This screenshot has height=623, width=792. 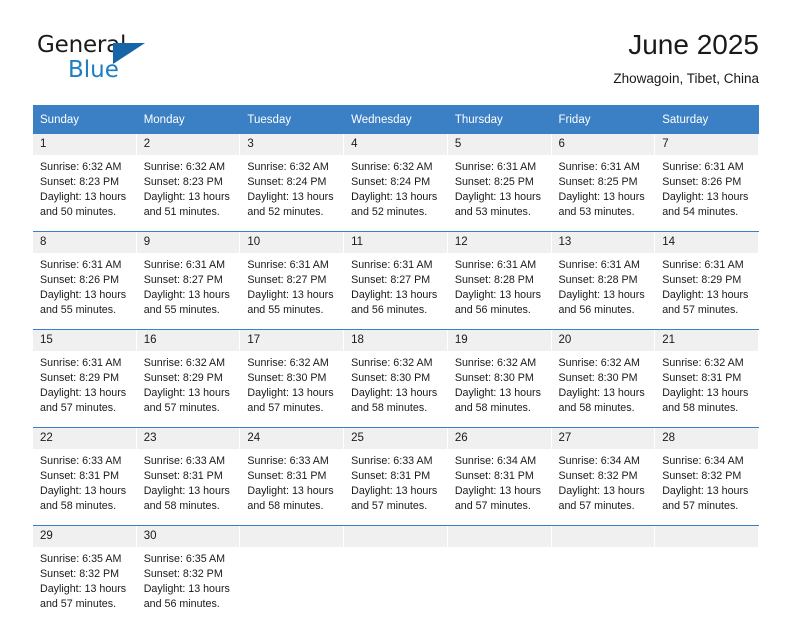 I want to click on day-number: 6, so click(x=604, y=144).